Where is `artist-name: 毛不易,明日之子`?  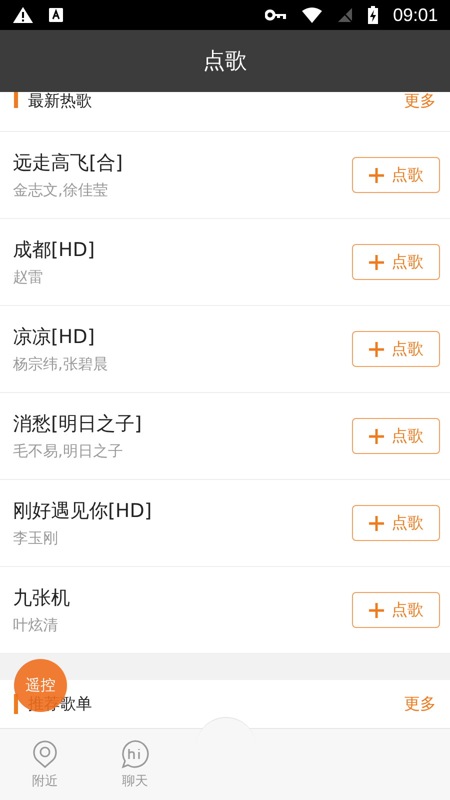
artist-name: 毛不易,明日之子 is located at coordinates (68, 451).